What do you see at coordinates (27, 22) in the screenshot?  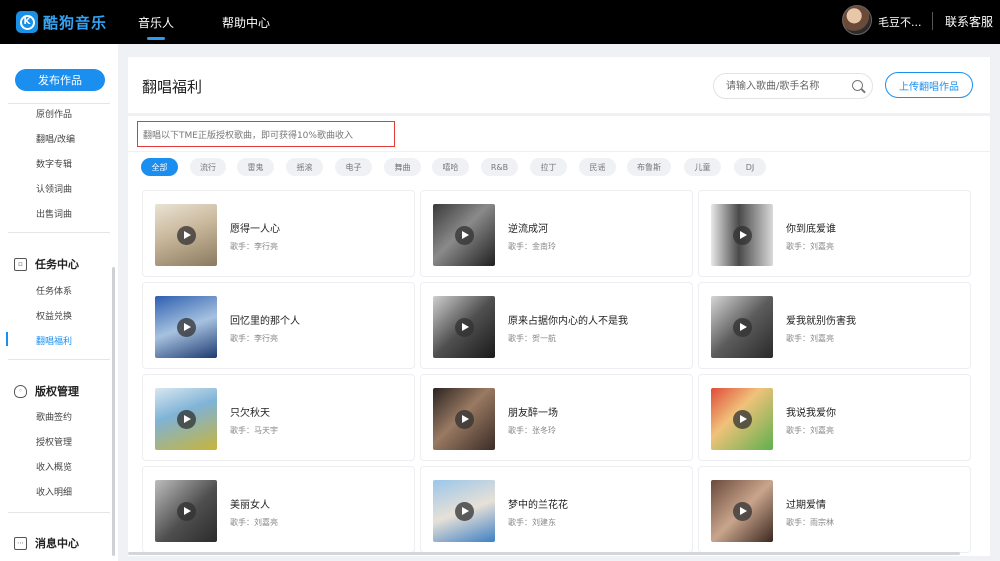 I see `kugou-logo-icon: K` at bounding box center [27, 22].